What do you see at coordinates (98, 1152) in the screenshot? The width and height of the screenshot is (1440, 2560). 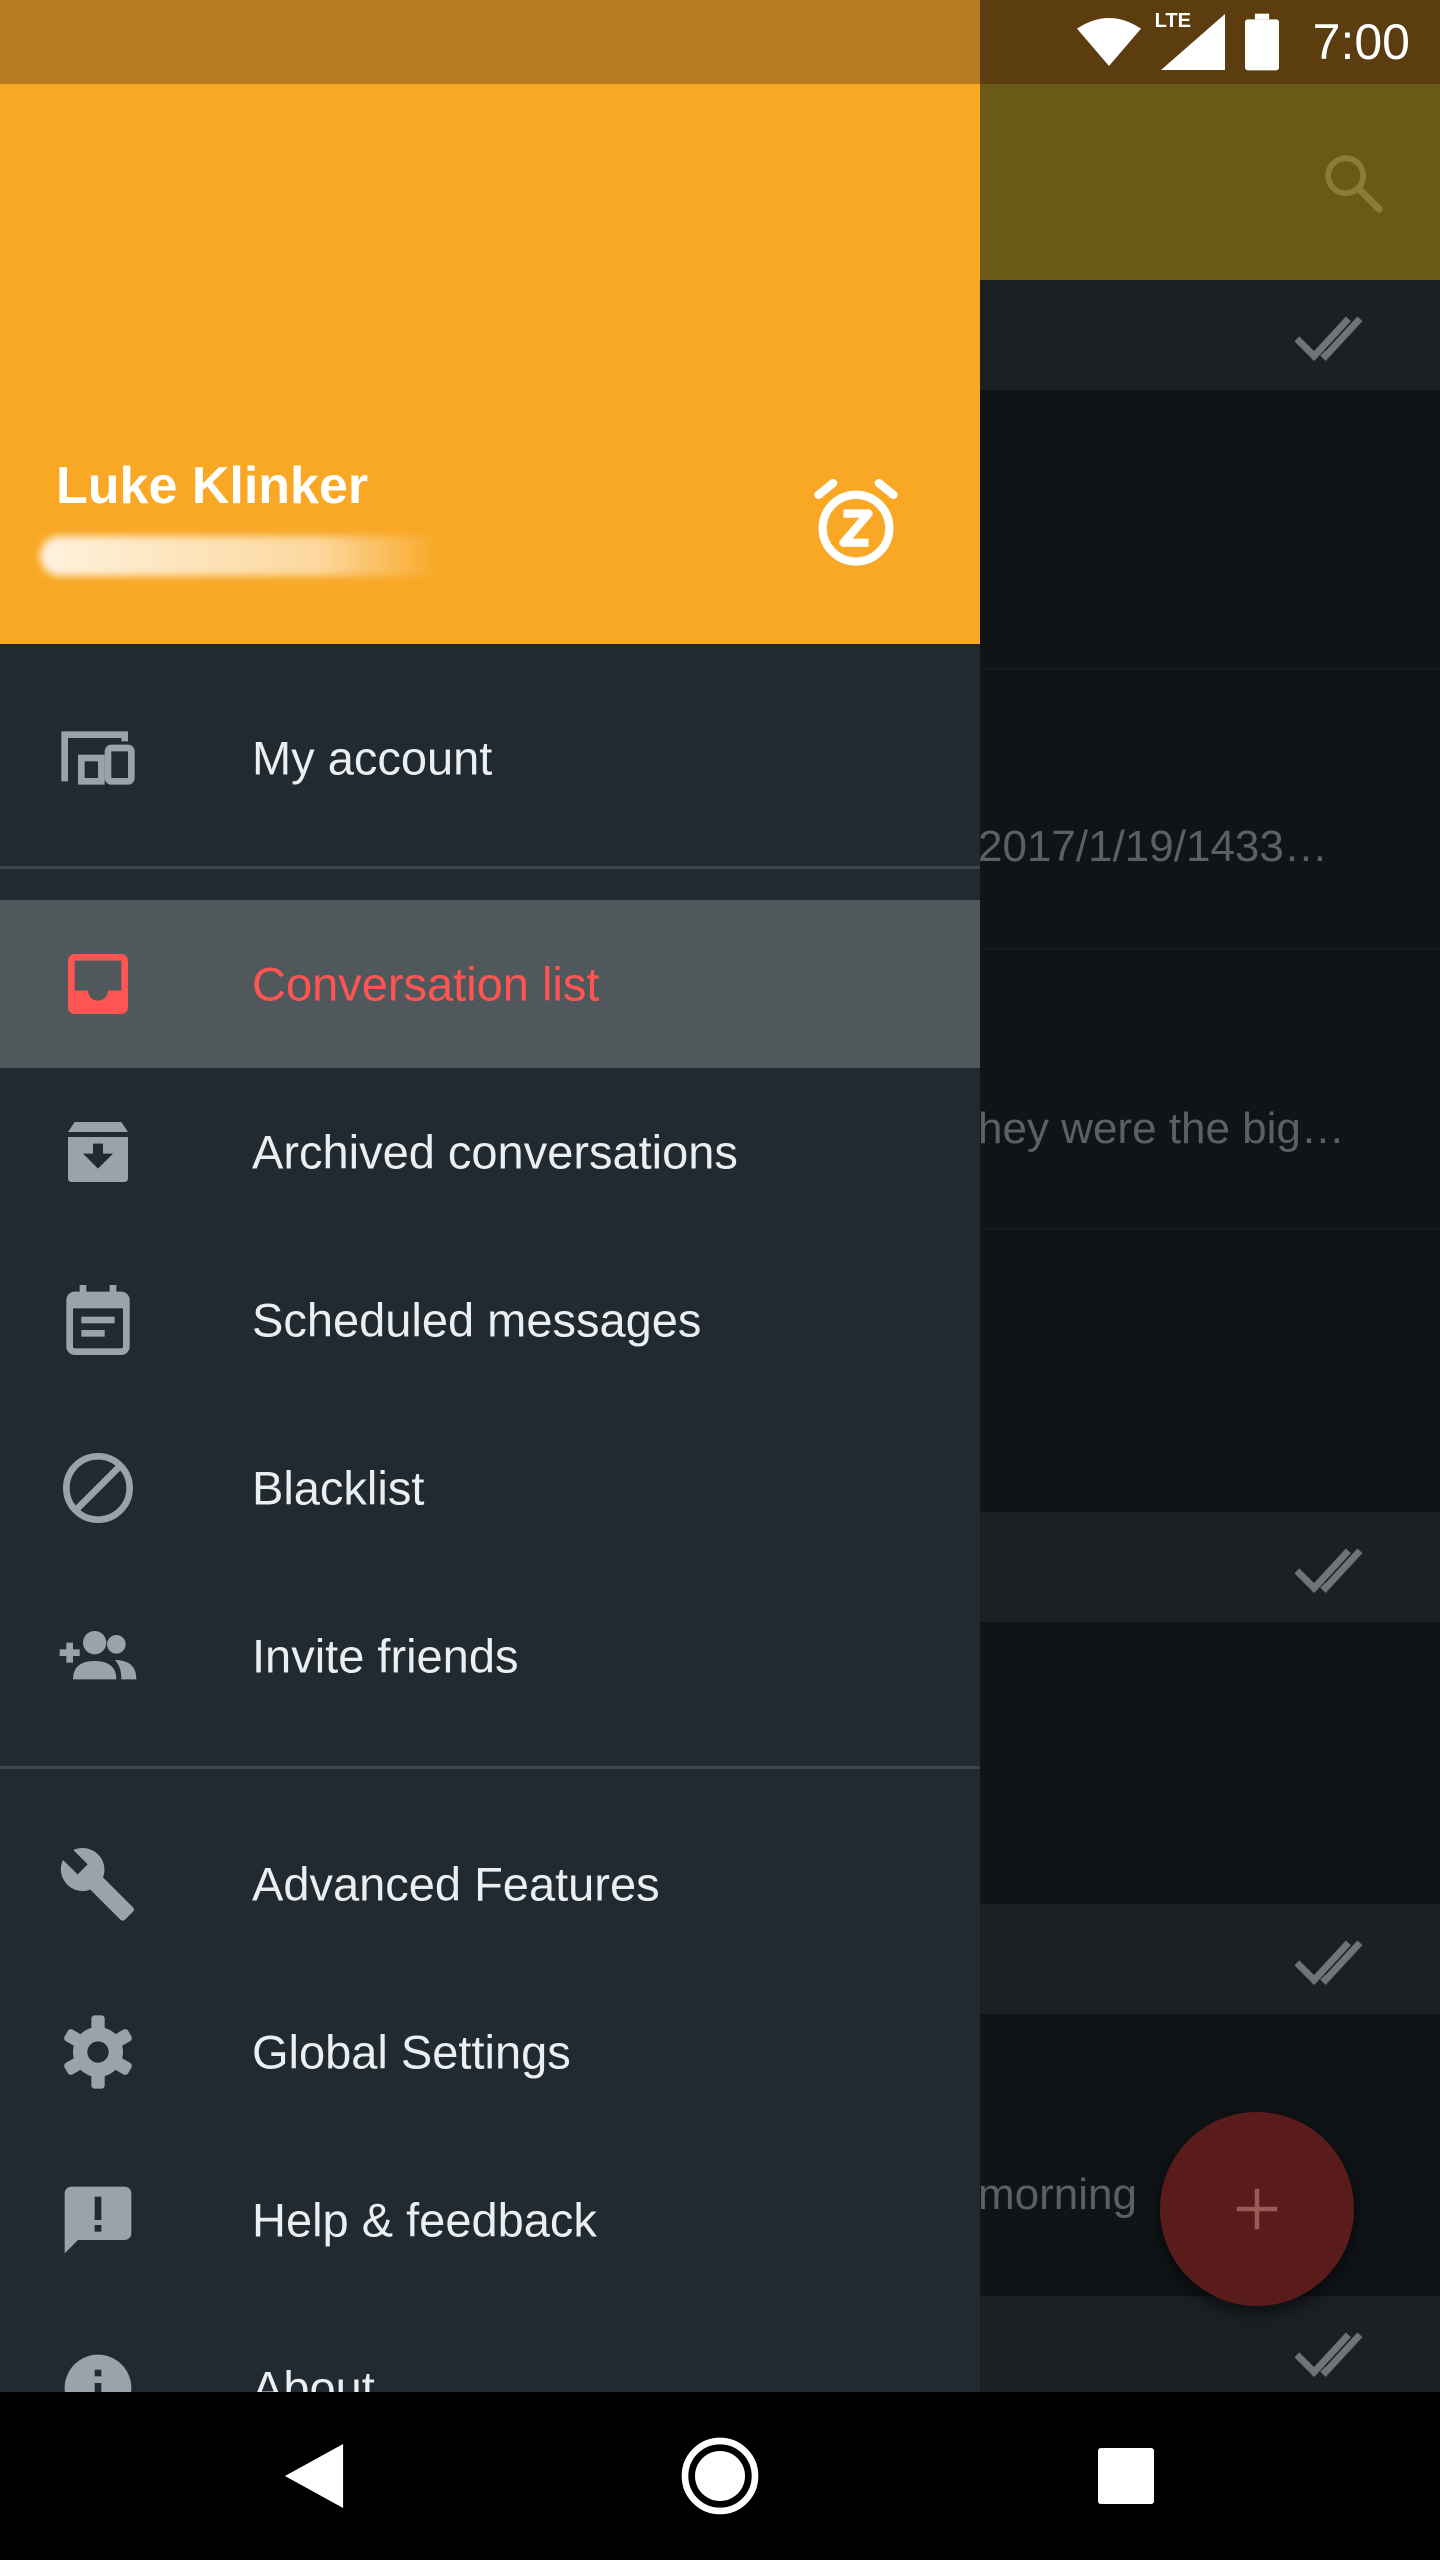 I see `archive-icon` at bounding box center [98, 1152].